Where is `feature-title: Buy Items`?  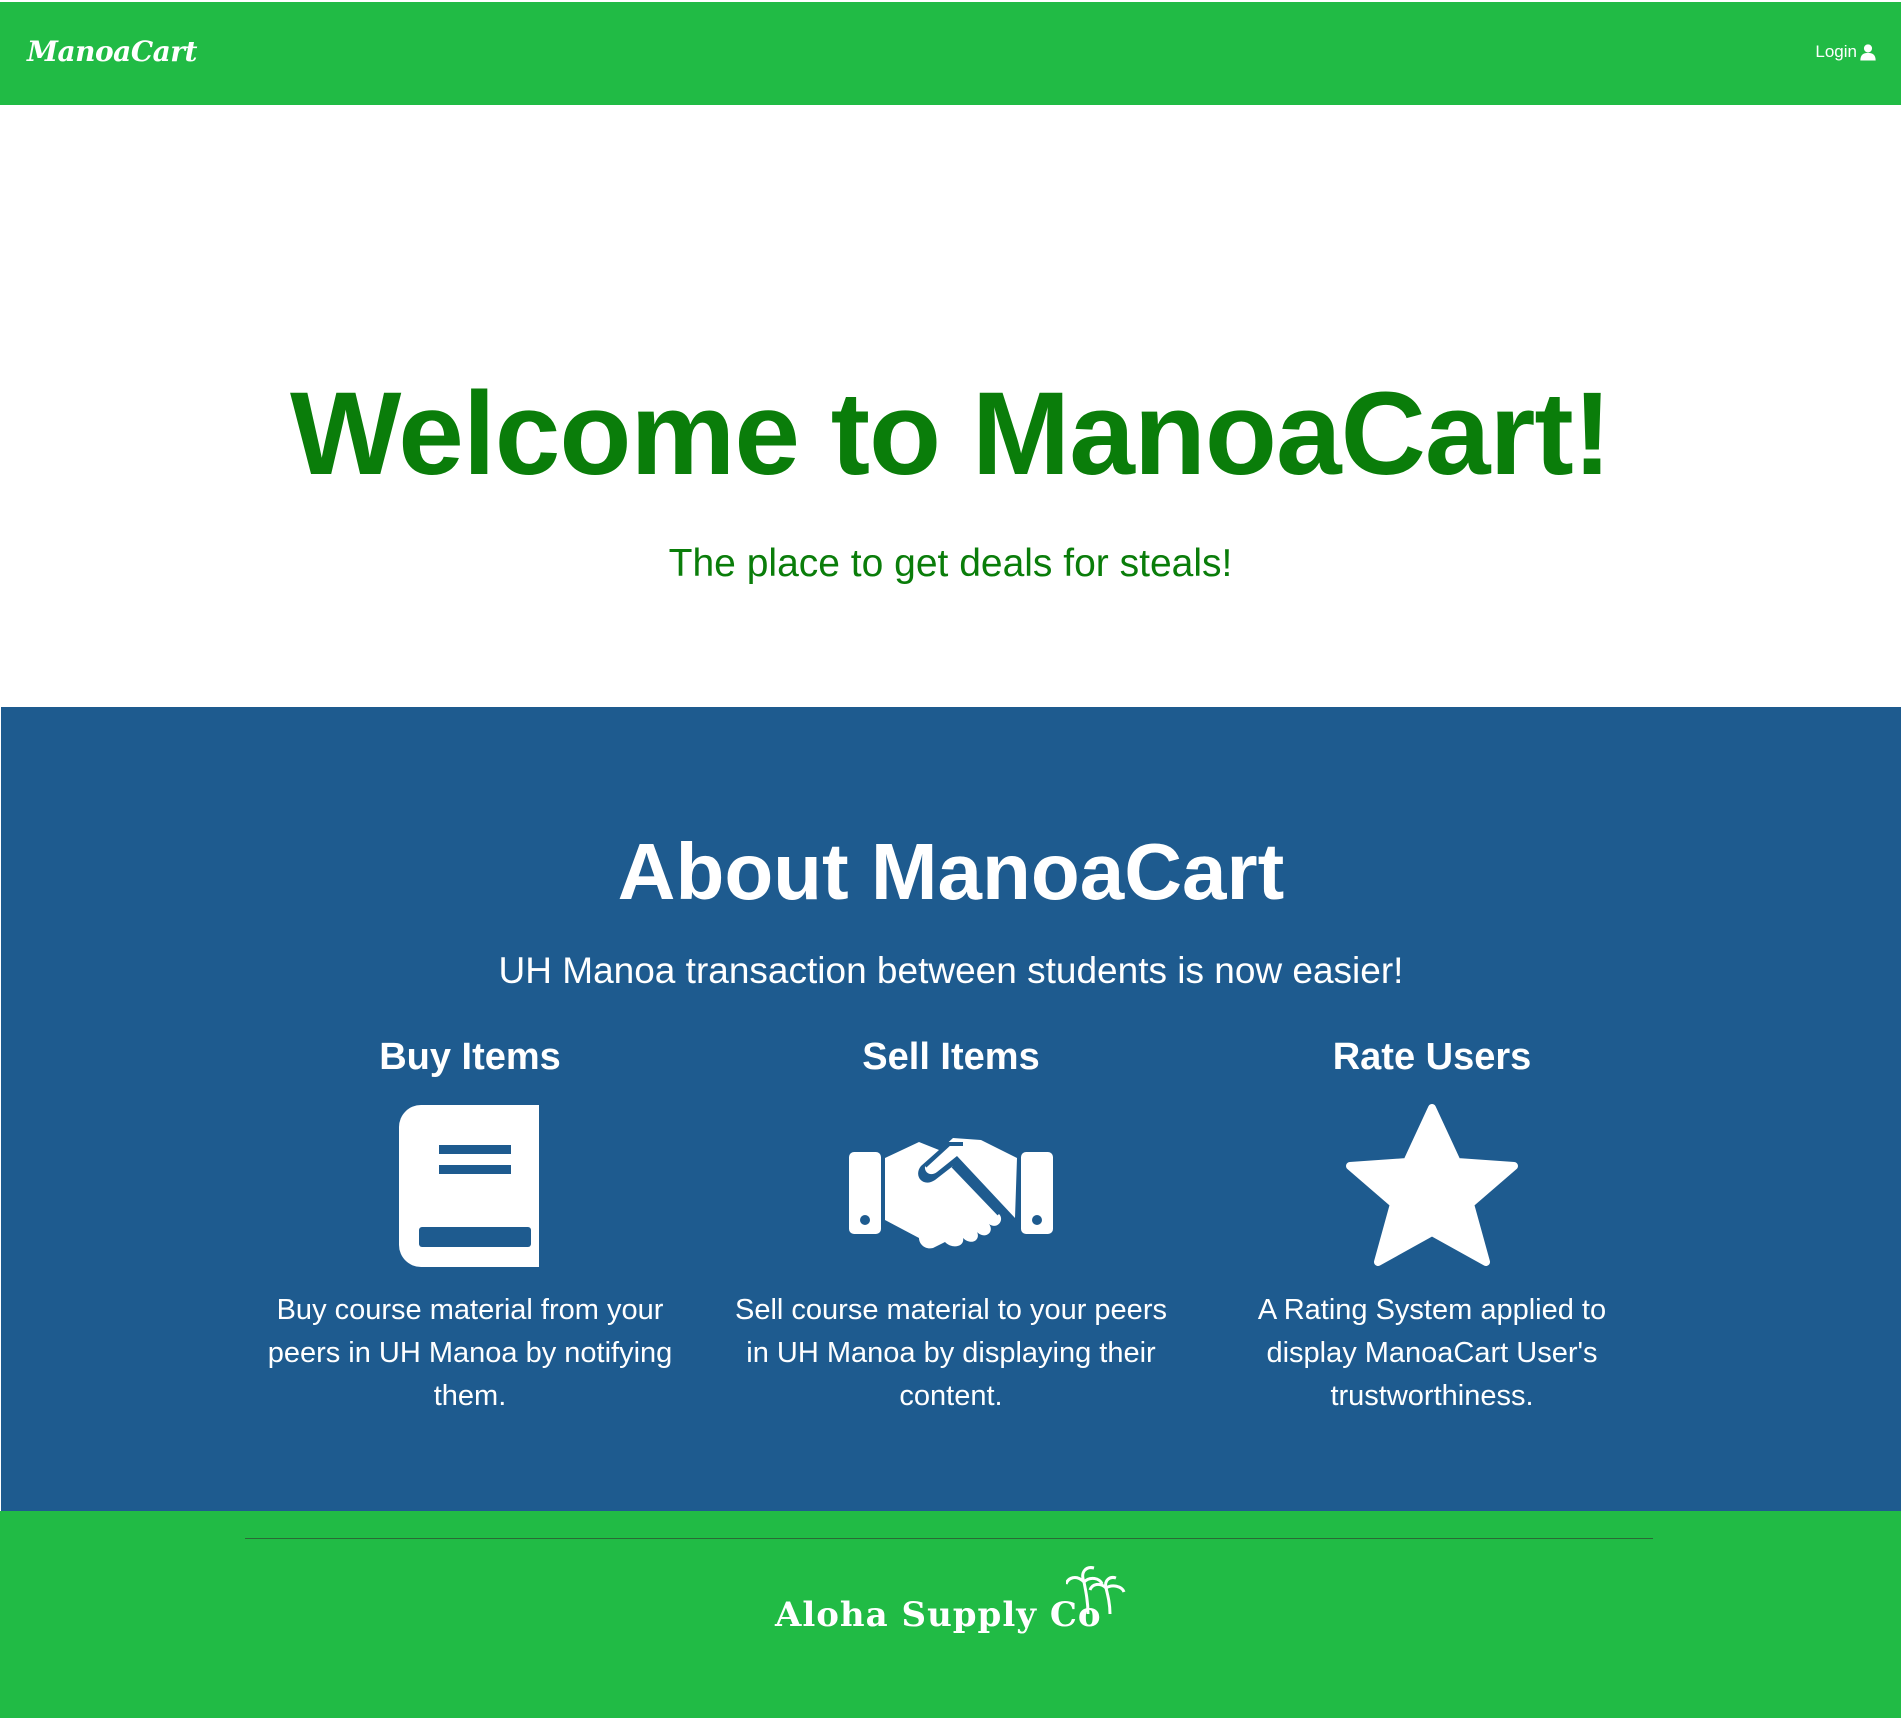 feature-title: Buy Items is located at coordinates (470, 1057).